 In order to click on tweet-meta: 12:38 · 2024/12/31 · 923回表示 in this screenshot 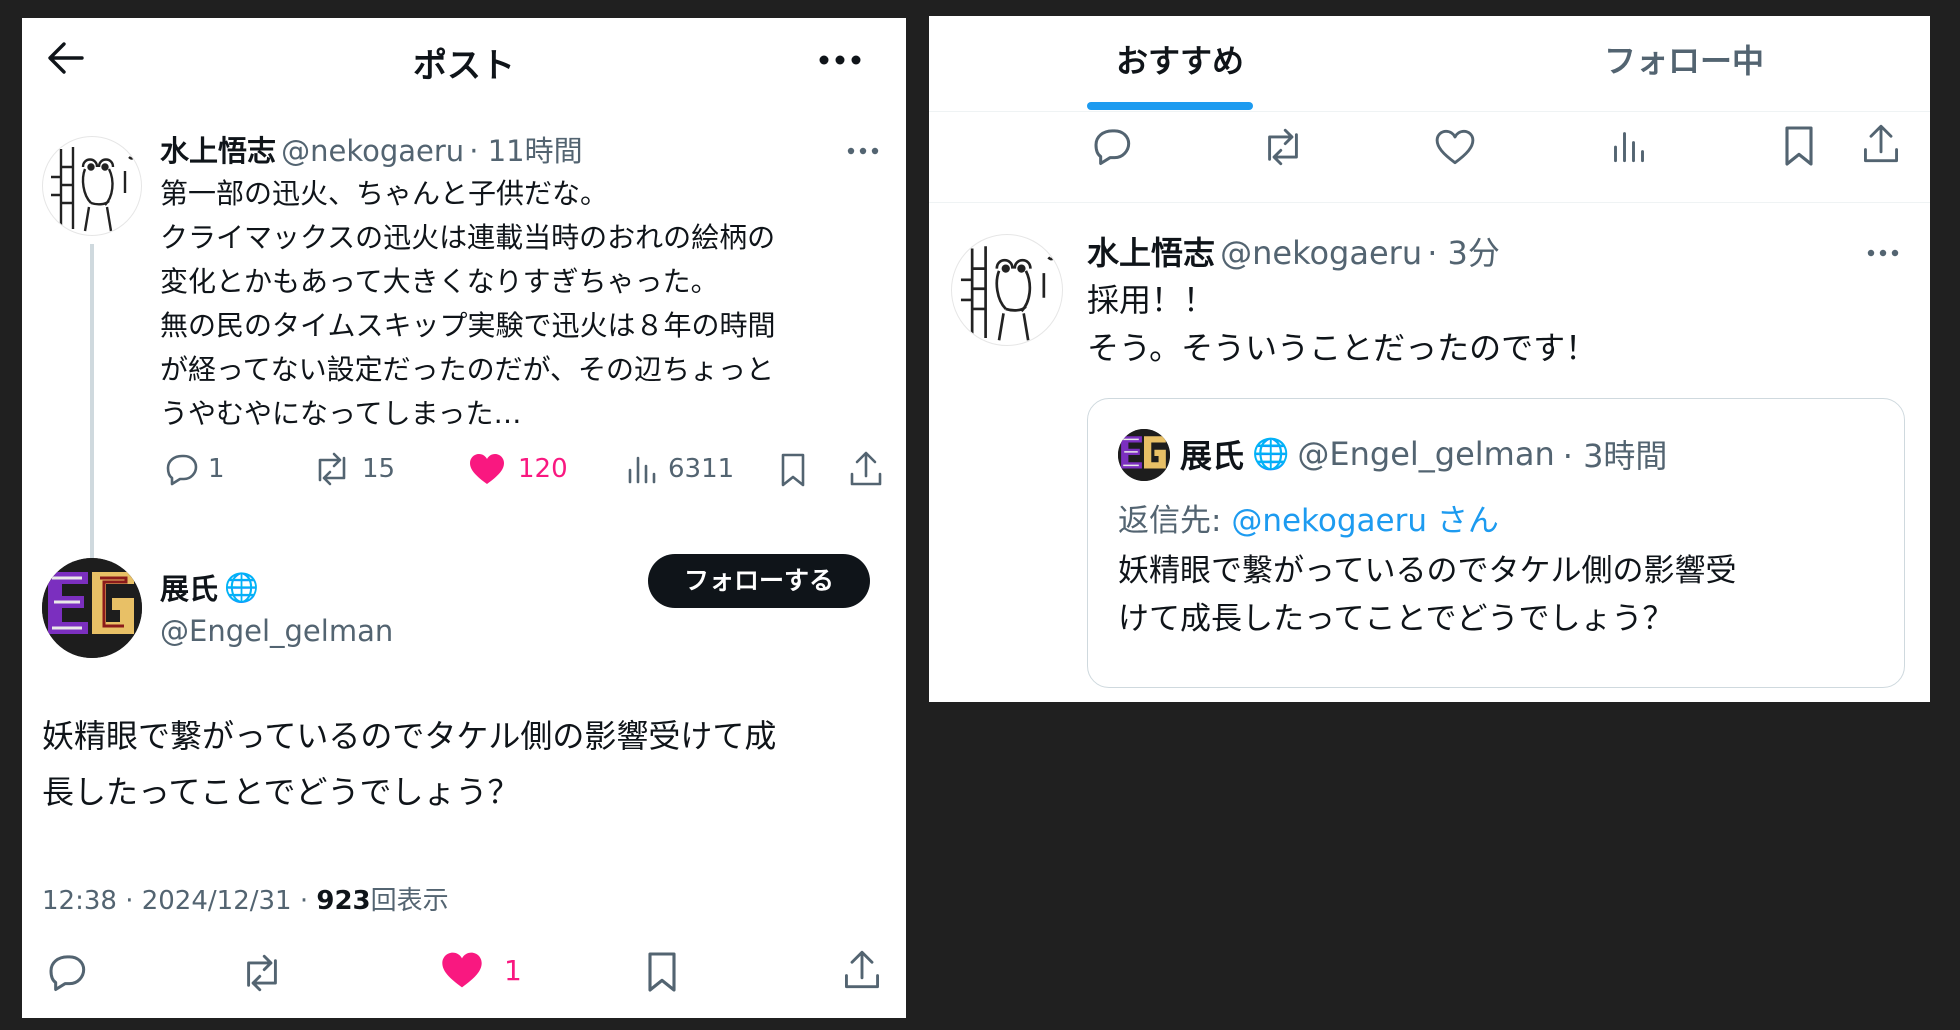, I will do `click(245, 898)`.